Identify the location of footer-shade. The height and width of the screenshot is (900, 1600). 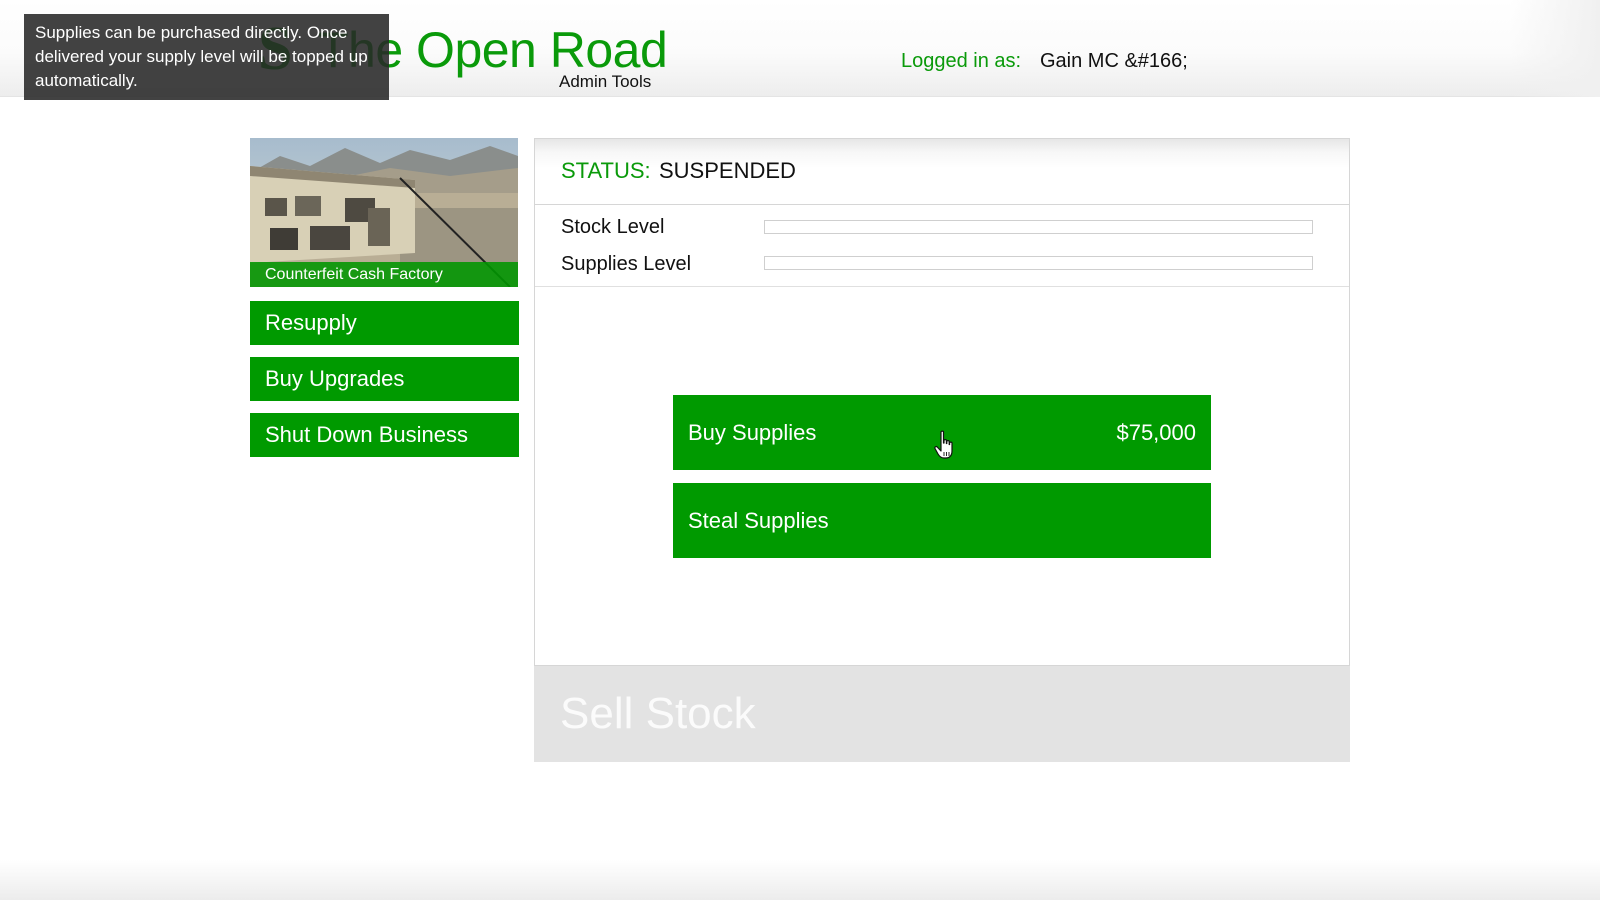
(800, 880).